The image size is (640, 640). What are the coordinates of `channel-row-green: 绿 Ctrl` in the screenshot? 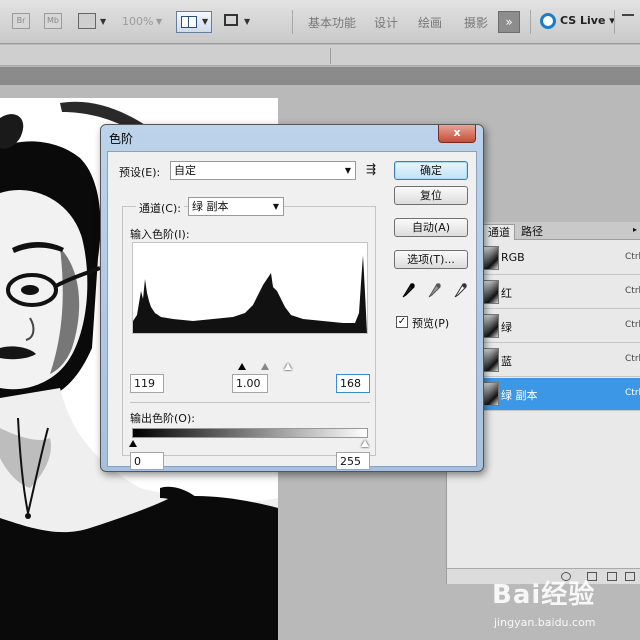 It's located at (560, 326).